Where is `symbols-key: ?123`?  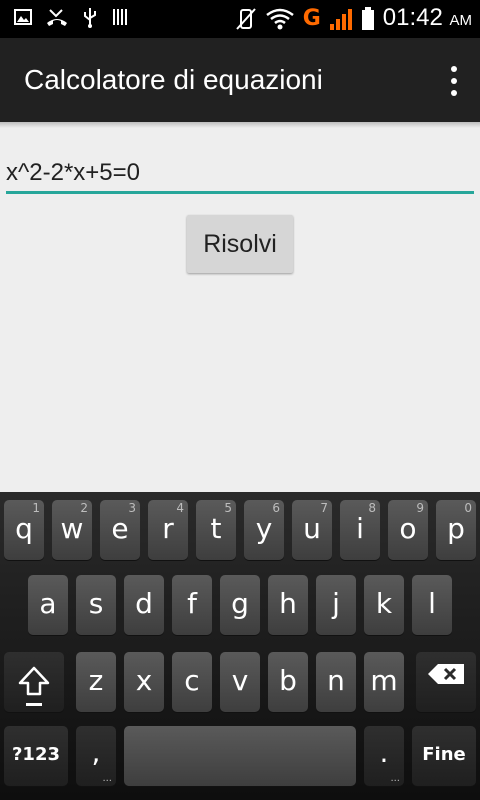 symbols-key: ?123 is located at coordinates (36, 756).